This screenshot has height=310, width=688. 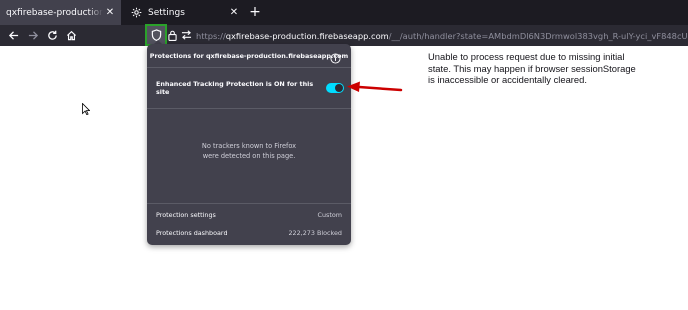 What do you see at coordinates (335, 56) in the screenshot?
I see `info-icon` at bounding box center [335, 56].